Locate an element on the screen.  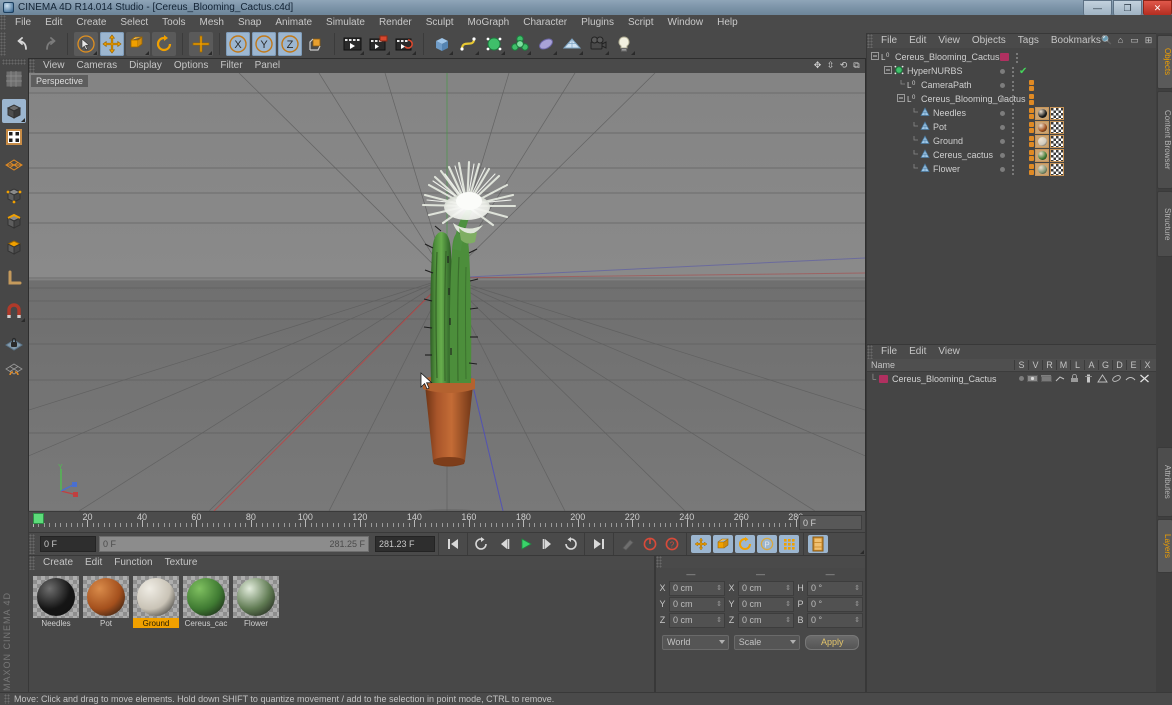
close-button: ✕ is located at coordinates (1157, 7).